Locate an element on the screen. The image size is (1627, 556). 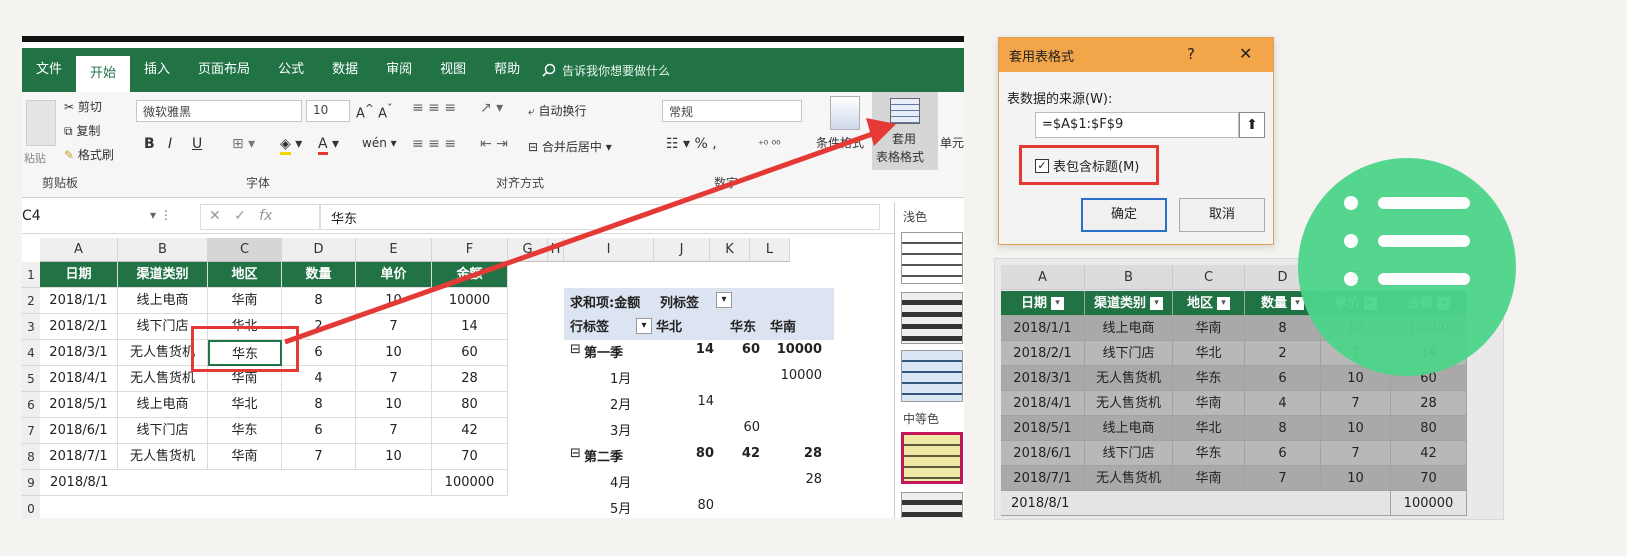
table-header-cell: 渠道类别 ▾ is located at coordinates (1129, 303).